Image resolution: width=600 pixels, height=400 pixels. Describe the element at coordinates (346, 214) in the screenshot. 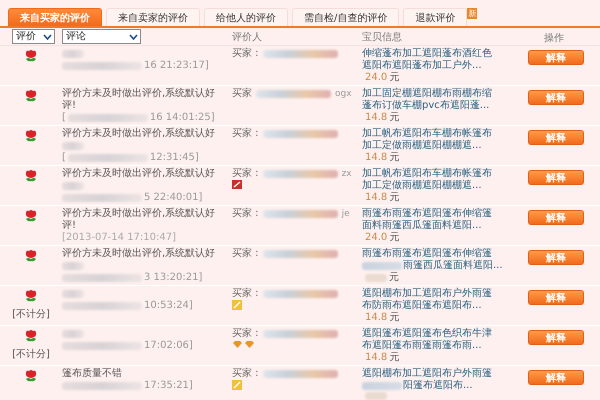

I see `buyer-name: je` at that location.